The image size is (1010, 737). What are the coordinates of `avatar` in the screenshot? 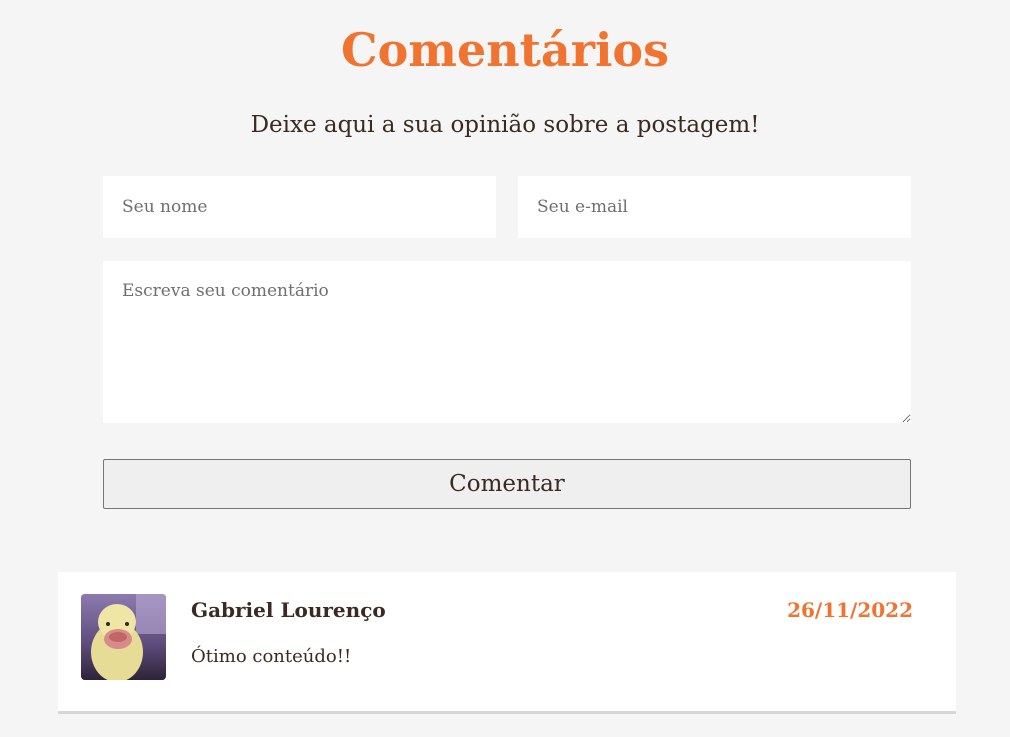 It's located at (123, 637).